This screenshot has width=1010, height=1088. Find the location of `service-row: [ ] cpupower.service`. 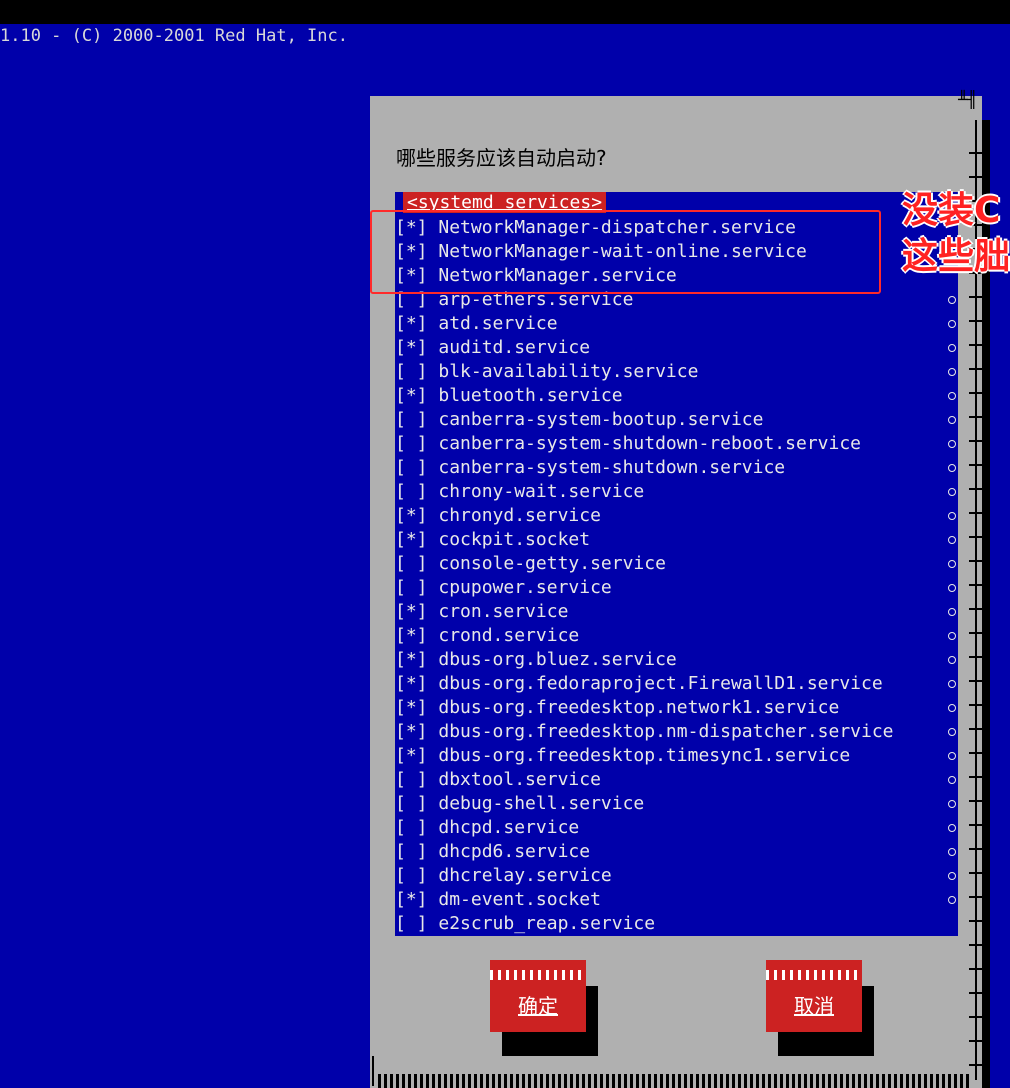

service-row: [ ] cpupower.service is located at coordinates (503, 588).